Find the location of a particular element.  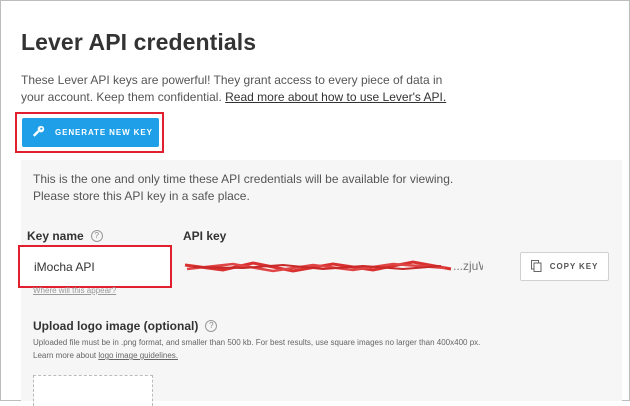

api-key-tail: ...zjuW is located at coordinates (468, 266).